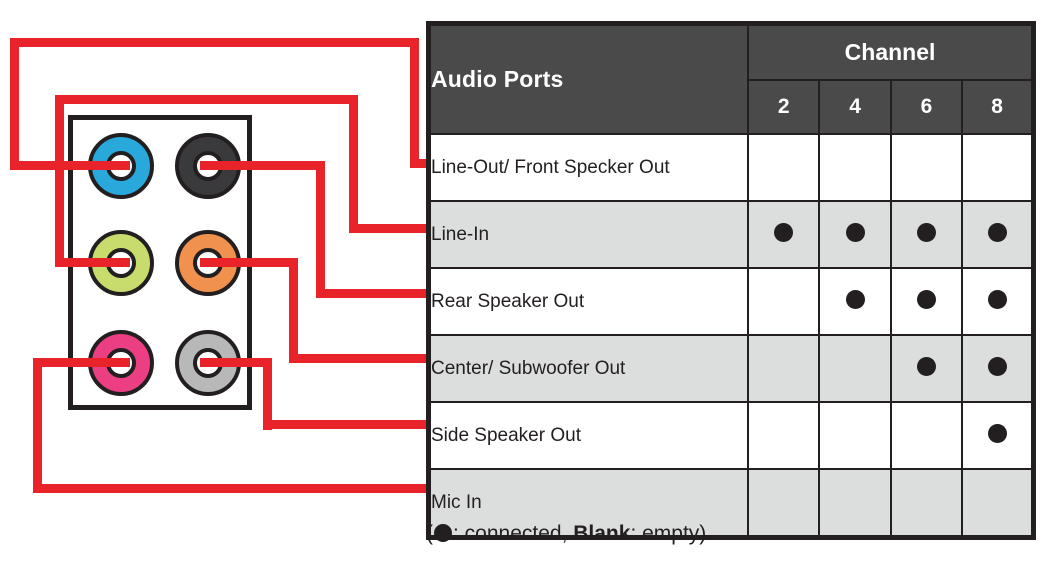 This screenshot has width=1048, height=561. I want to click on table-header-row-1: Audio Ports Channel, so click(731, 78).